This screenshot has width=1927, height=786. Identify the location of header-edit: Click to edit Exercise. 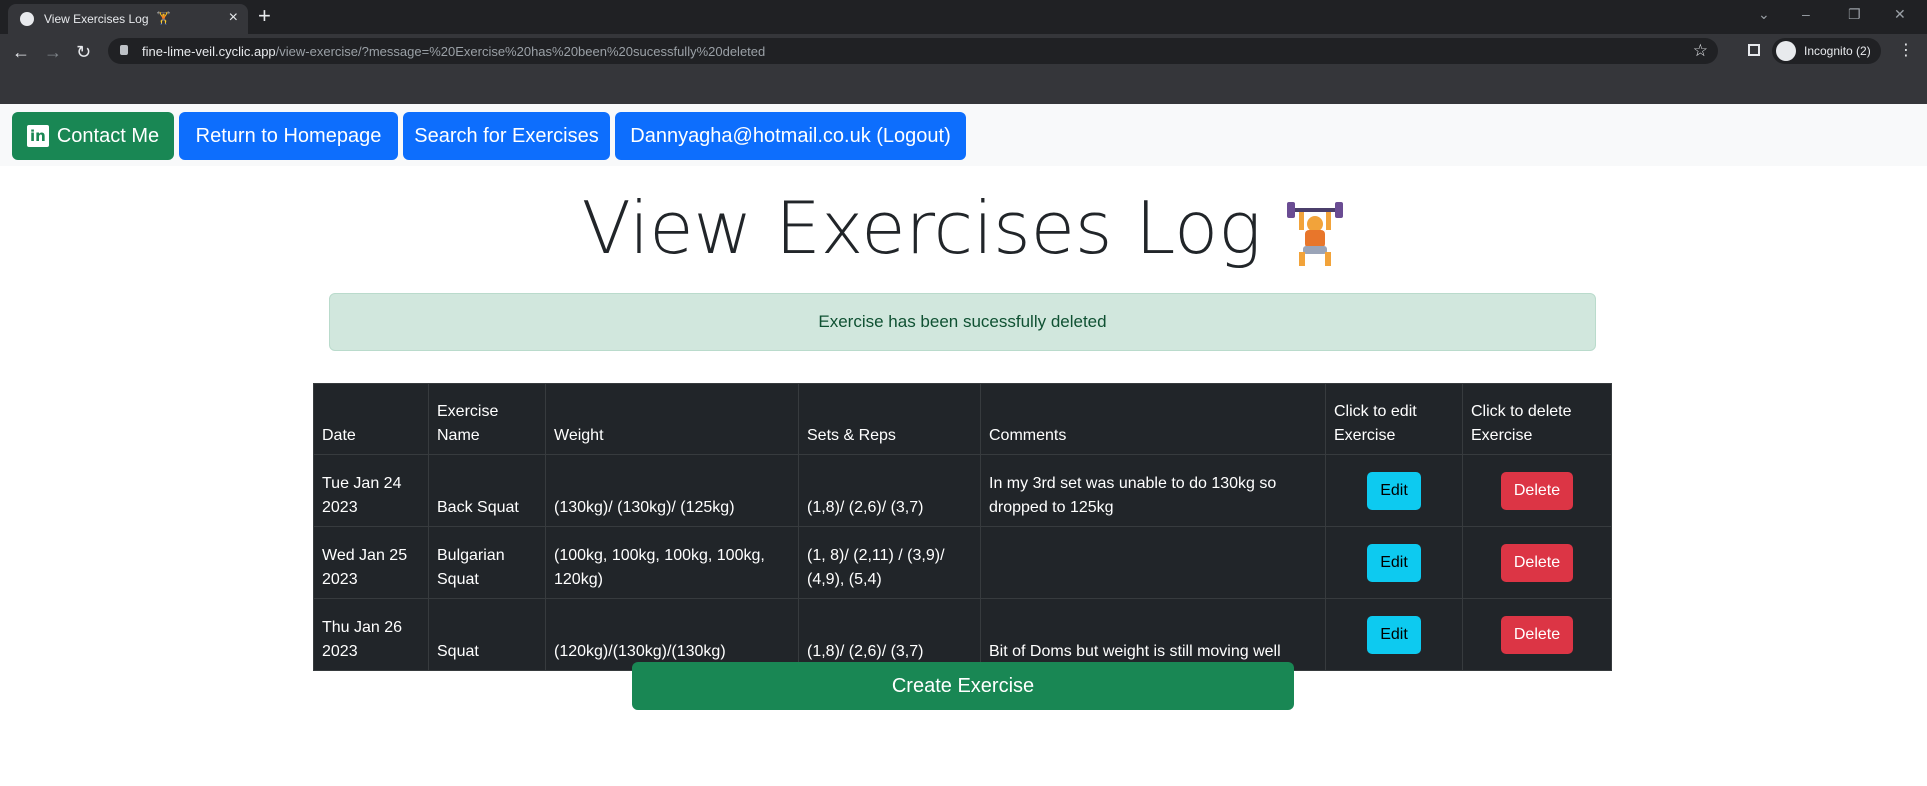
(1394, 419).